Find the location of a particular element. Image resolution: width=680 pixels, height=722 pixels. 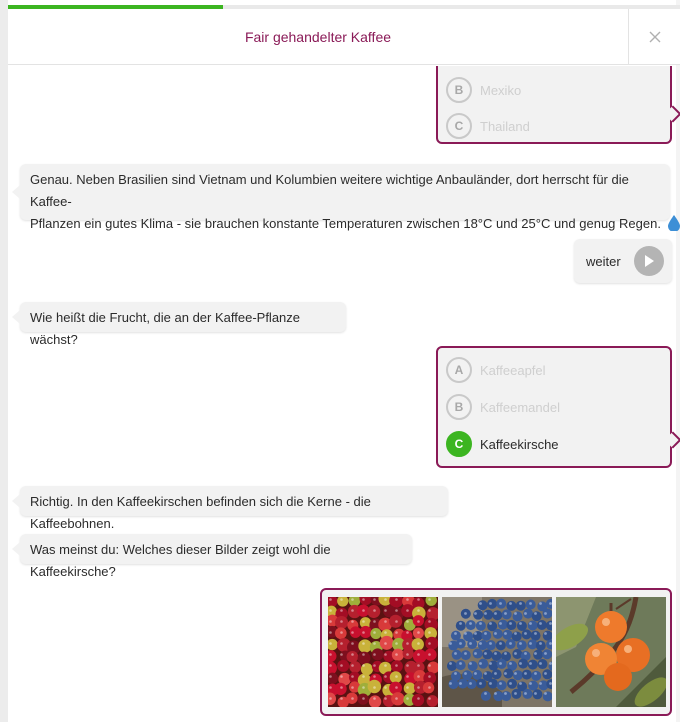

option-label: Thailand is located at coordinates (505, 126).